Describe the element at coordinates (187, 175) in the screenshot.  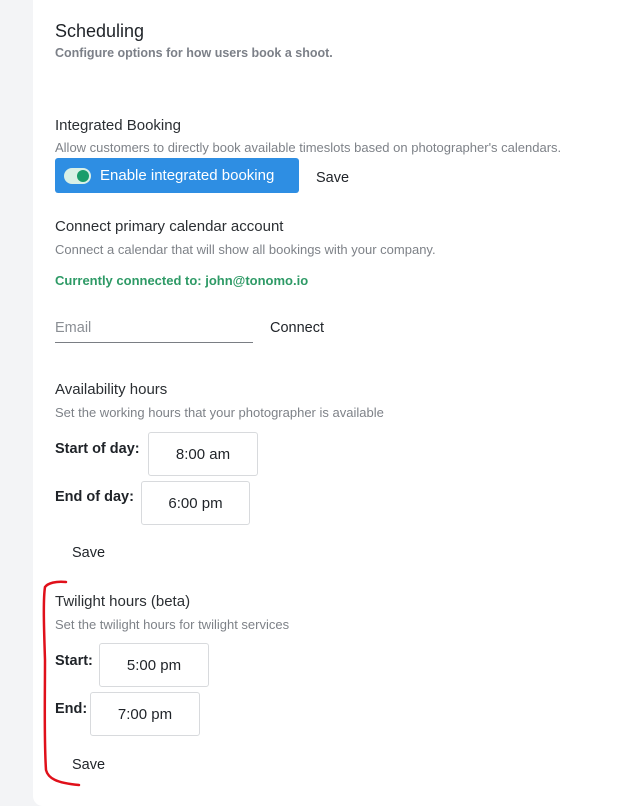
I see `toggle-label: Enable integrated booking` at that location.